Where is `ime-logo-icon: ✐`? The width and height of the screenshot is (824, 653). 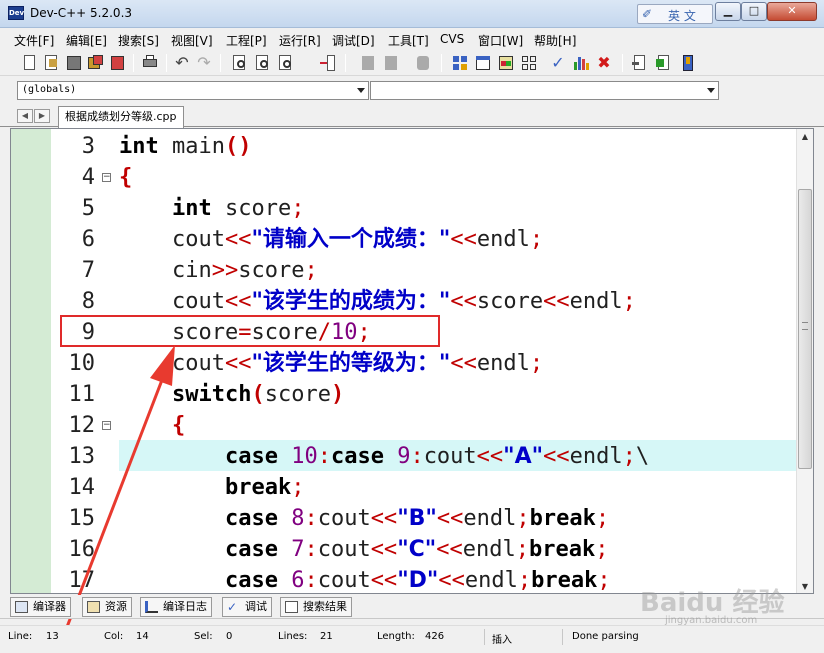 ime-logo-icon: ✐ is located at coordinates (647, 14).